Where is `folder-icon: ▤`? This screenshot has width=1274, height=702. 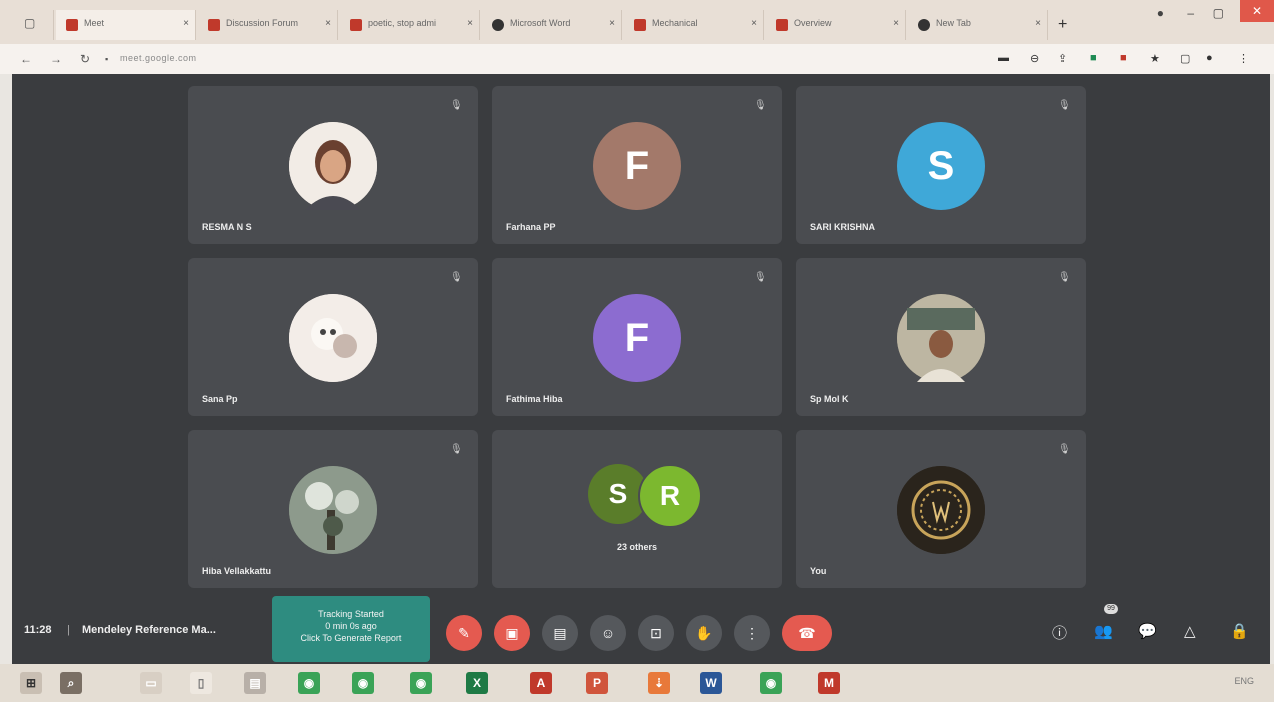 folder-icon: ▤ is located at coordinates (255, 683).